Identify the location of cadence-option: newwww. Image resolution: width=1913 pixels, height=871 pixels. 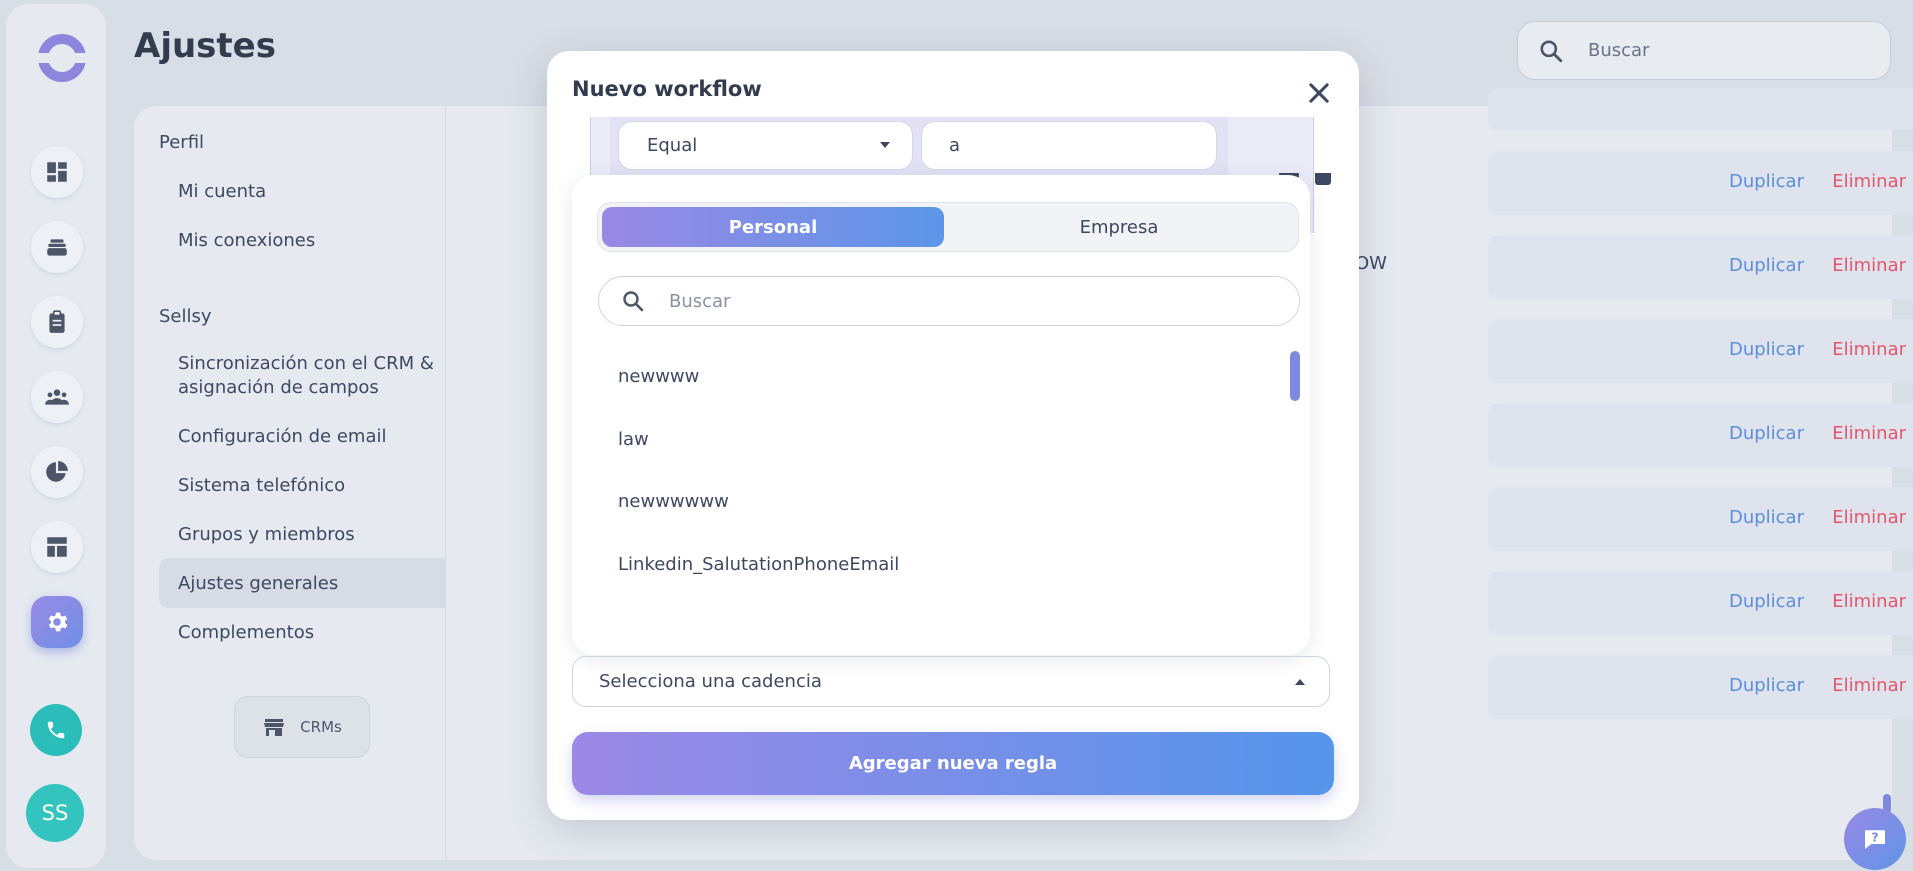
(658, 376).